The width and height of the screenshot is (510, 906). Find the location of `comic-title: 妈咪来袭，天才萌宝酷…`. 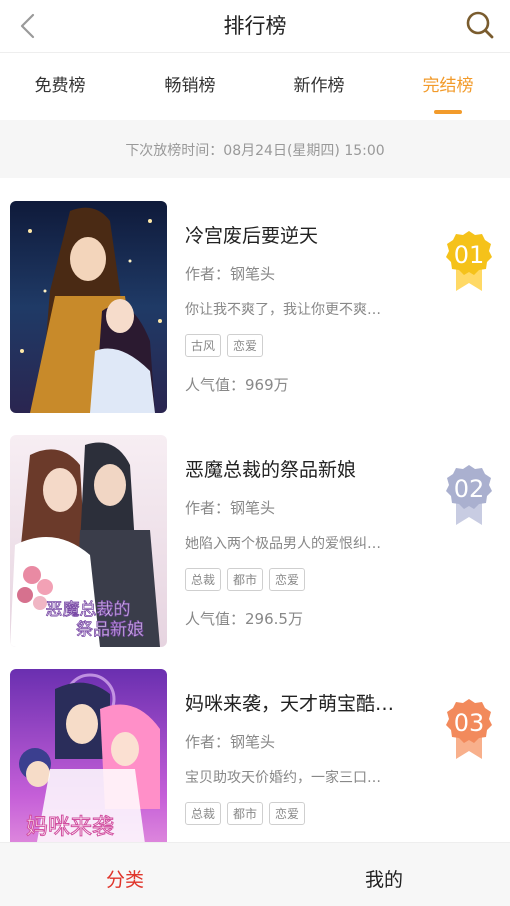

comic-title: 妈咪来袭，天才萌宝酷… is located at coordinates (289, 702).